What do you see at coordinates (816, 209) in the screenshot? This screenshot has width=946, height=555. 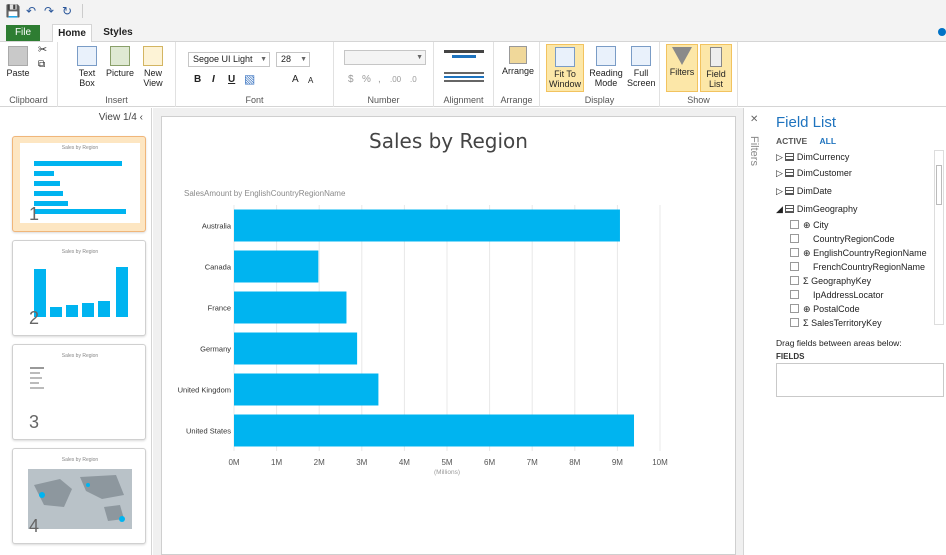 I see `table-dimgeography: ◢ DimGeography` at bounding box center [816, 209].